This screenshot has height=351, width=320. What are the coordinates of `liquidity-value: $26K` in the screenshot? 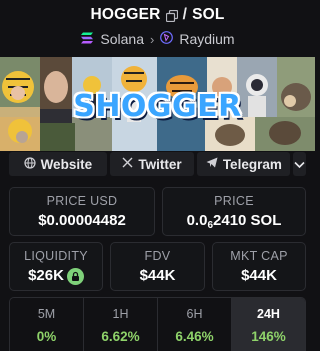 It's located at (46, 275).